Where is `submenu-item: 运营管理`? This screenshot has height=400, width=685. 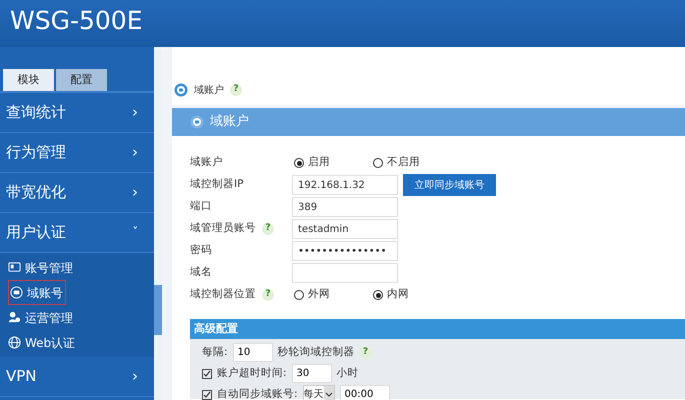 submenu-item: 运营管理 is located at coordinates (77, 317).